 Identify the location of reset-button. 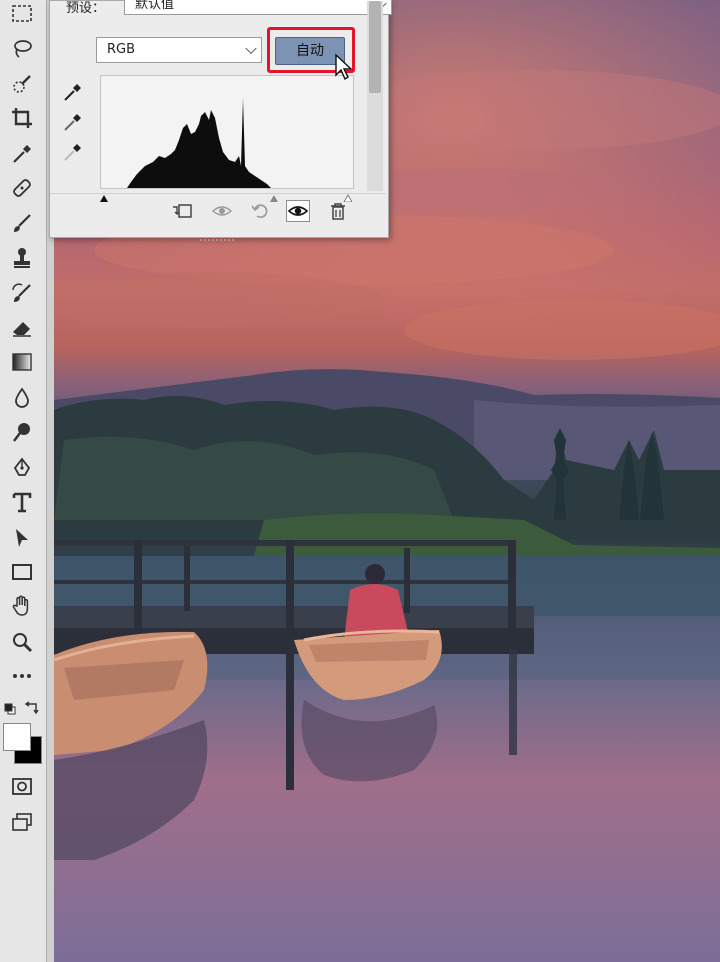
(260, 211).